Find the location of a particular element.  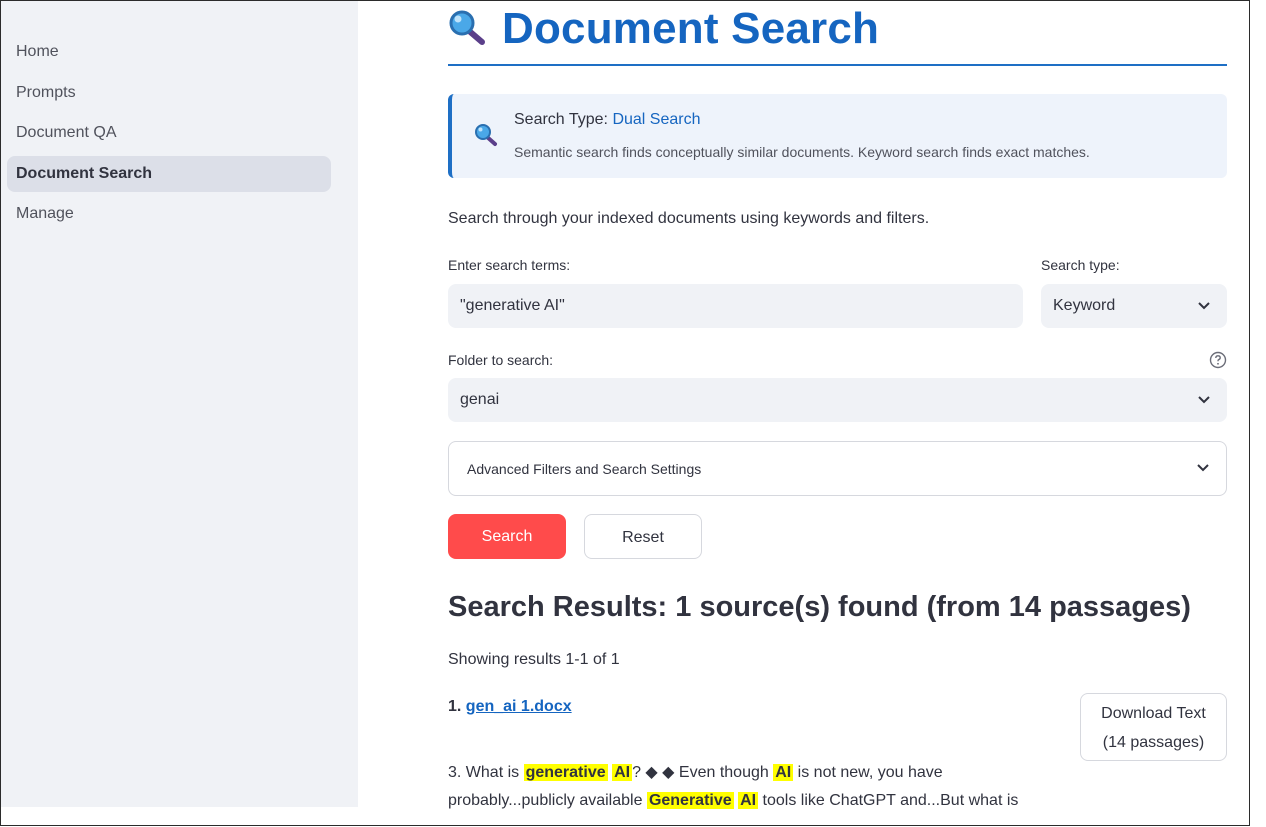

page-title: Document Search is located at coordinates (691, 28).